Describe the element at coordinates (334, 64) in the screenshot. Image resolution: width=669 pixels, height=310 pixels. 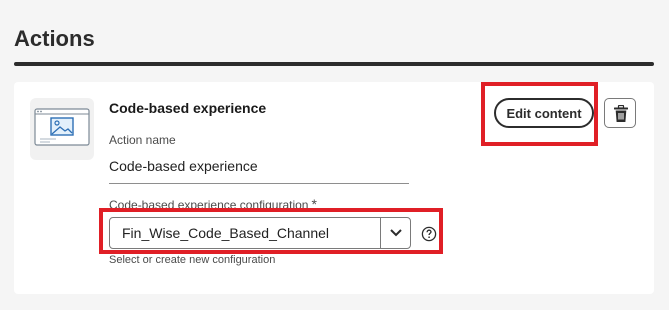
I see `section-divider` at that location.